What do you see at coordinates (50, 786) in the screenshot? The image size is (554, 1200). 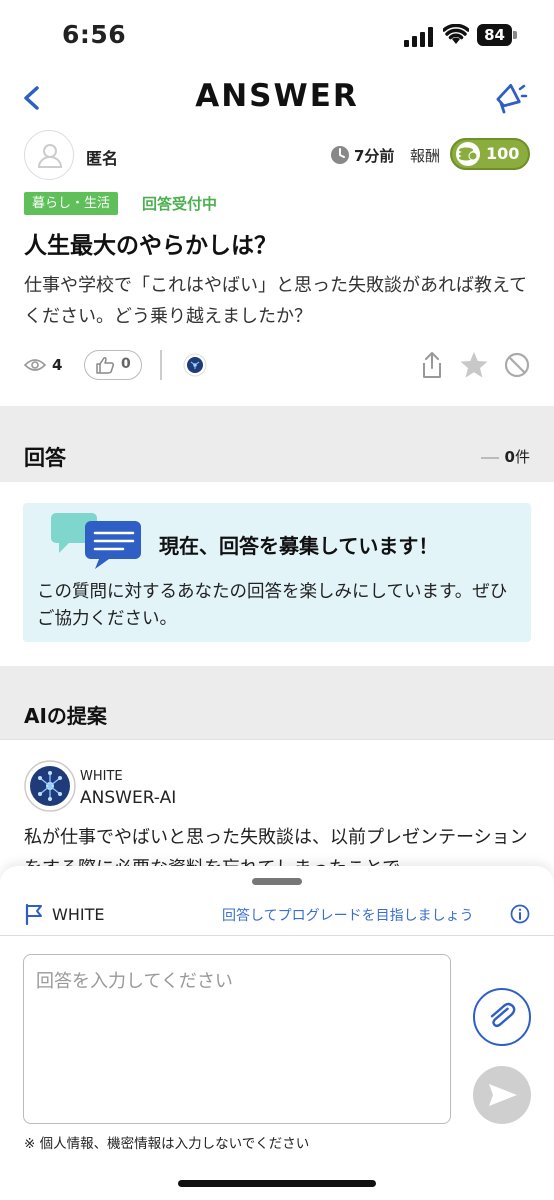 I see `ai-avatar-icon` at bounding box center [50, 786].